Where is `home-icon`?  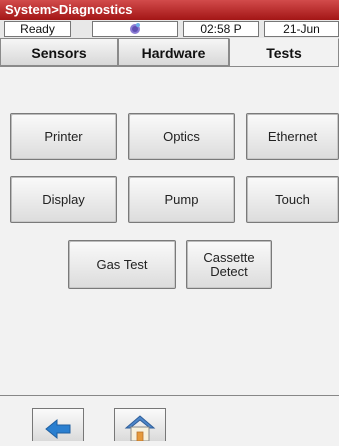 home-icon is located at coordinates (140, 428).